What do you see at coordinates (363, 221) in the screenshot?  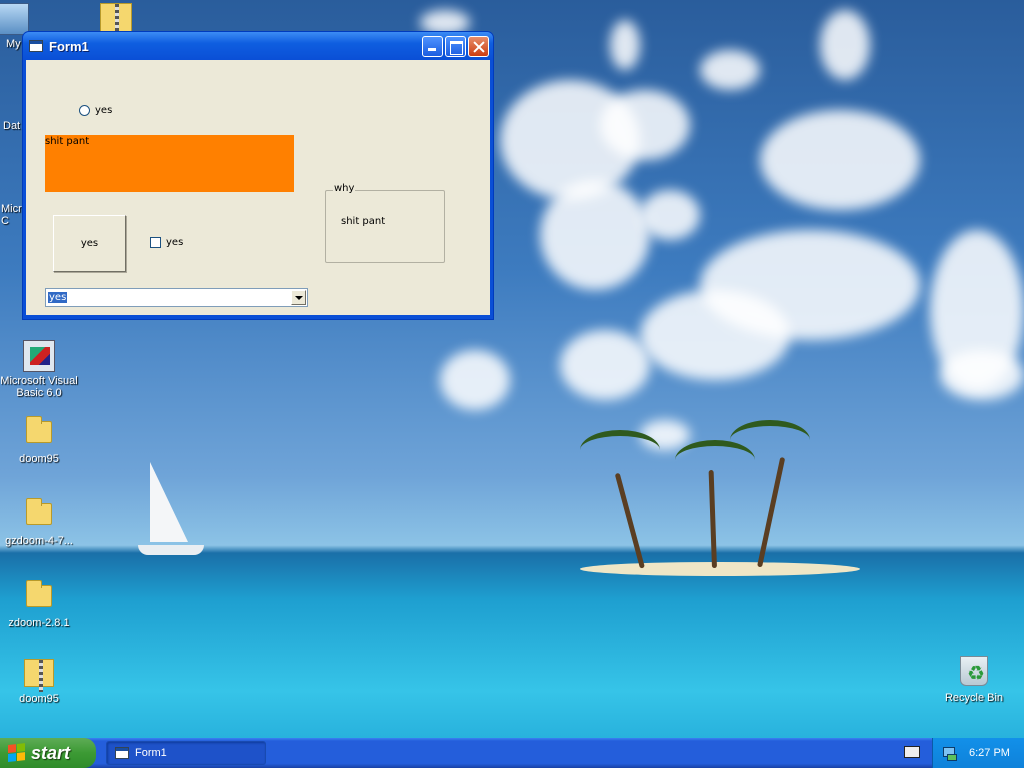 I see `frame-label: shit pant` at bounding box center [363, 221].